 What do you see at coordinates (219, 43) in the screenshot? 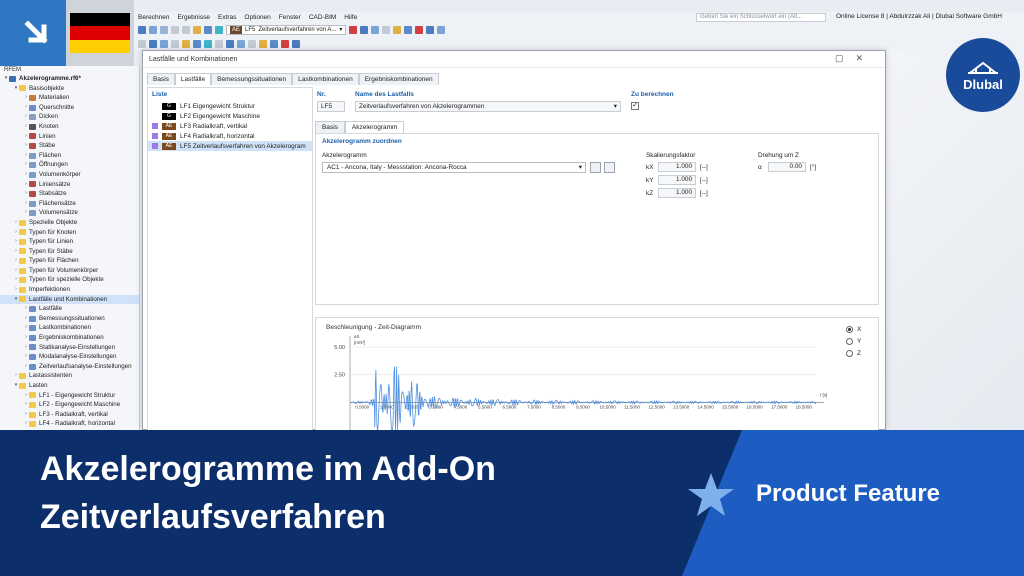
I see `hinge-icon` at bounding box center [219, 43].